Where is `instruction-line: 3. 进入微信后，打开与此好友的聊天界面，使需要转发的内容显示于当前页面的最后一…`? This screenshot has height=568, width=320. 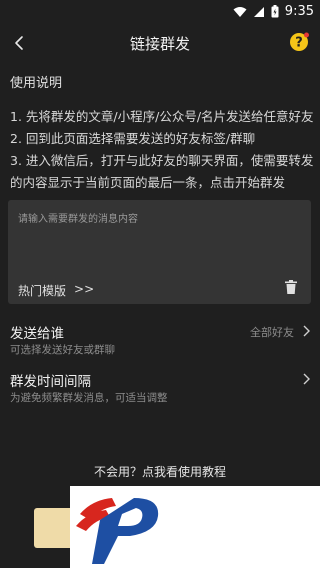
instruction-line: 3. 进入微信后，打开与此好友的聊天界面，使需要转发的内容显示于当前页面的最后一… is located at coordinates (162, 171).